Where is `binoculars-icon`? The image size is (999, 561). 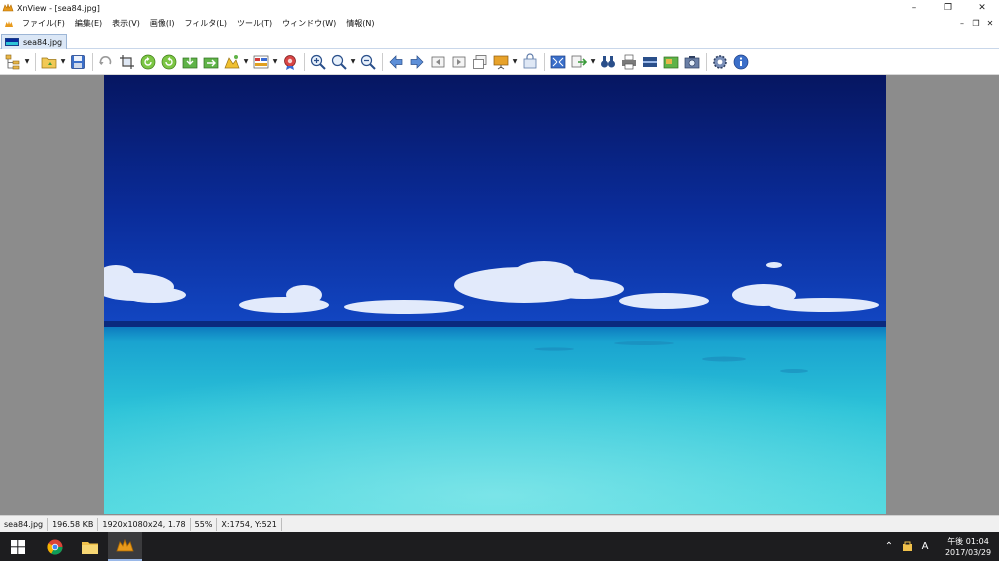 binoculars-icon is located at coordinates (608, 62).